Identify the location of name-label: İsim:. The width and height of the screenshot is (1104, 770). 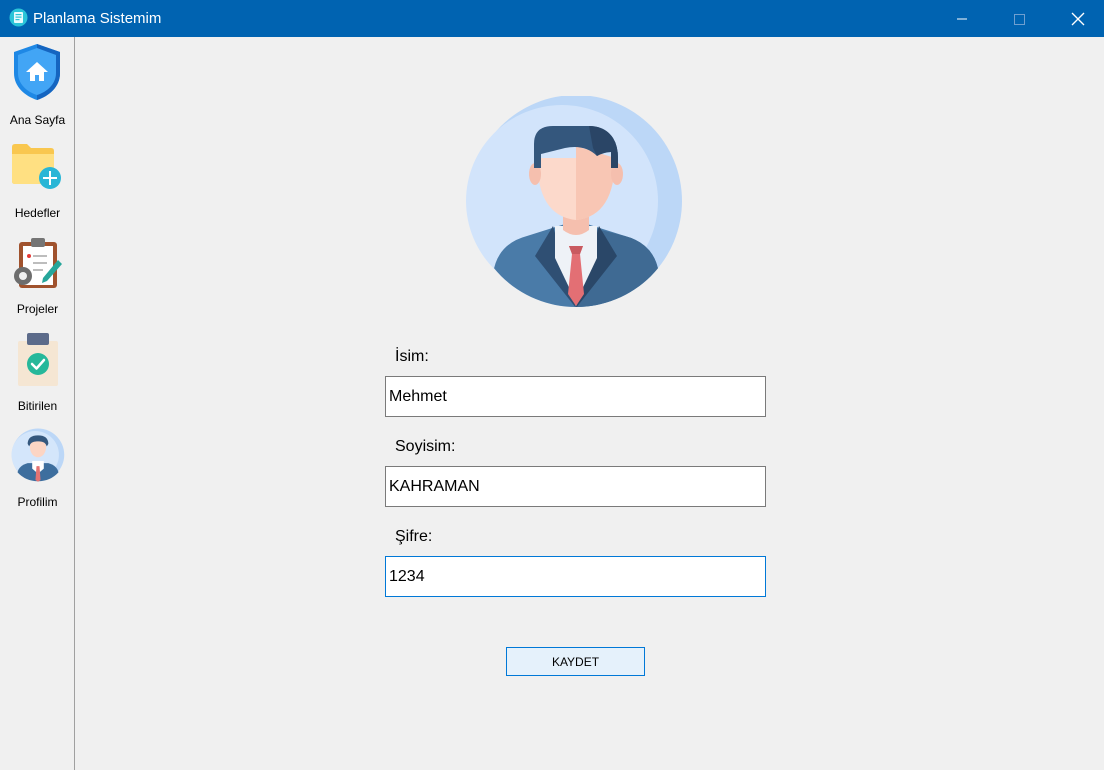
(412, 356).